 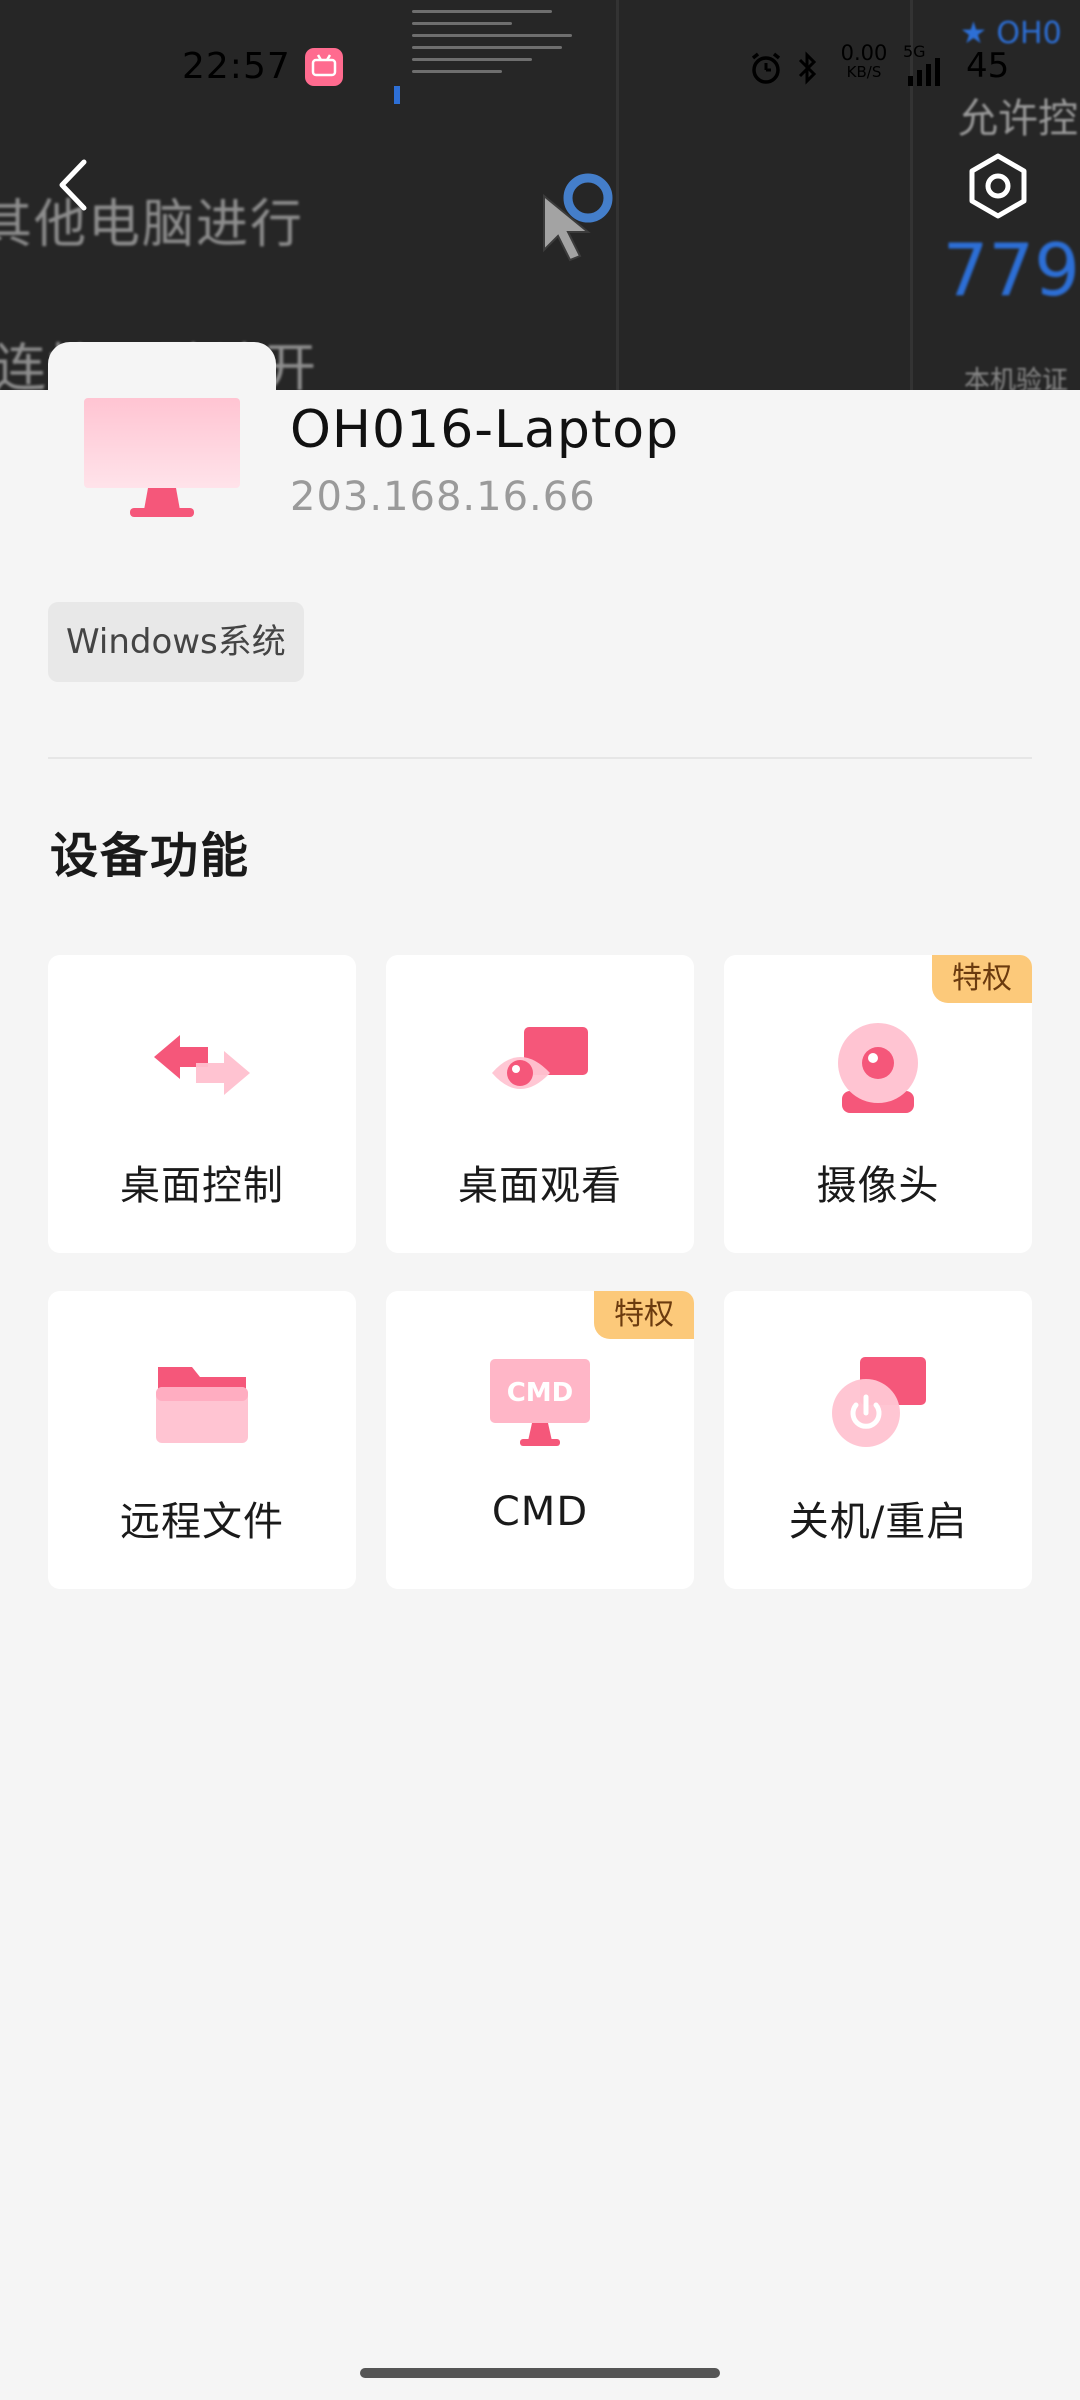 I want to click on cmd-icon-text: CMD, so click(x=540, y=1393).